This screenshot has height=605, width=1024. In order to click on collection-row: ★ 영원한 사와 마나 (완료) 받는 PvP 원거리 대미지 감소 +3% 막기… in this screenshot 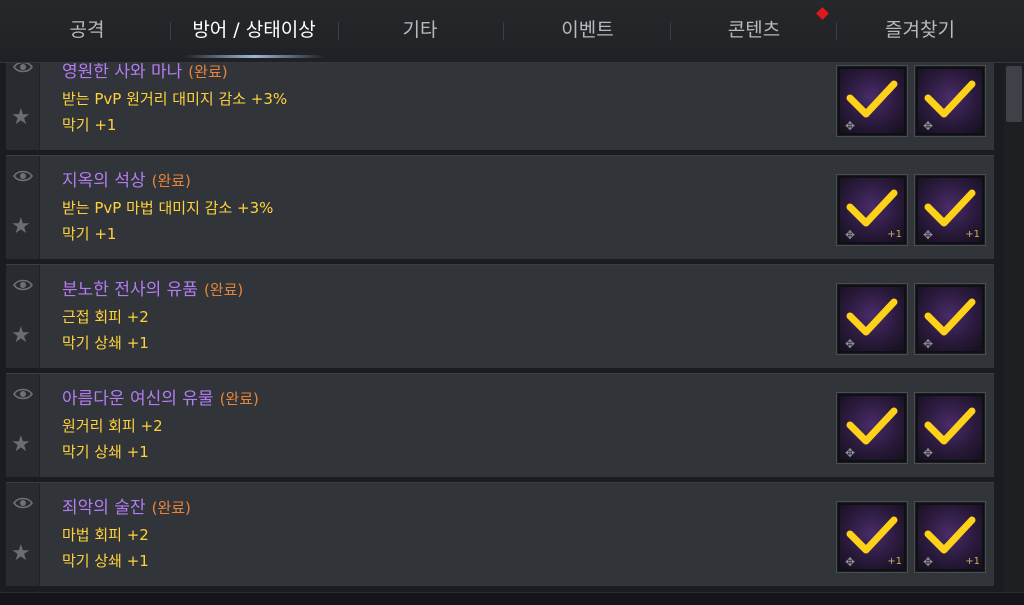, I will do `click(500, 106)`.